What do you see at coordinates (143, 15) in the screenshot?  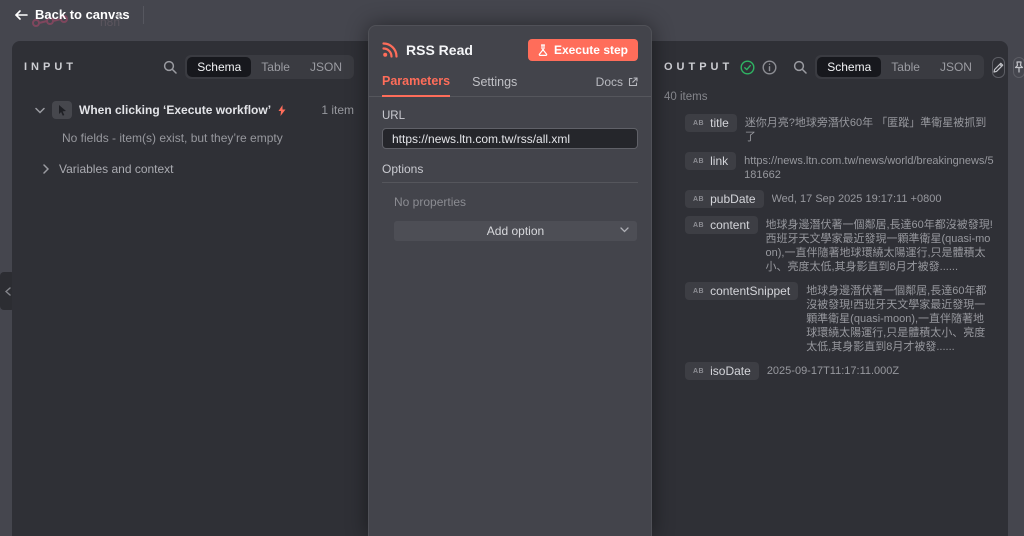 I see `topbar-divider` at bounding box center [143, 15].